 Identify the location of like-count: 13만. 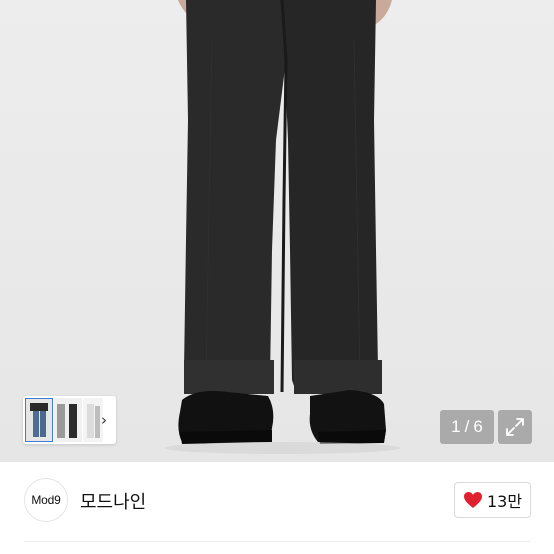
(504, 501).